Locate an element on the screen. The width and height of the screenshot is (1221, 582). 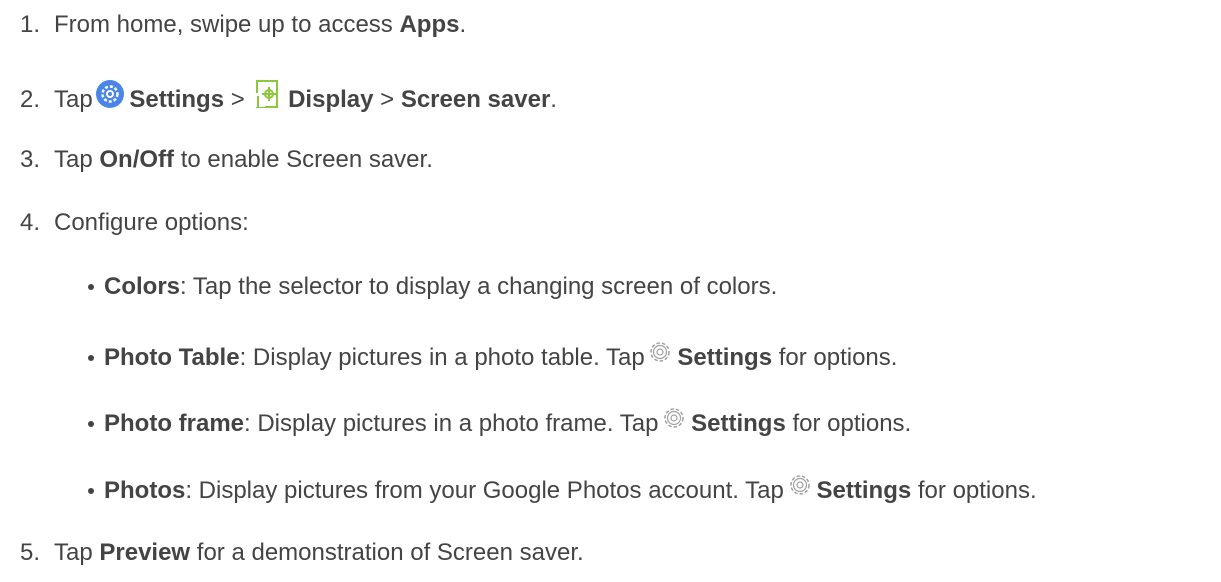
step-1: 1. From home, swipe up to access Apps. is located at coordinates (243, 25).